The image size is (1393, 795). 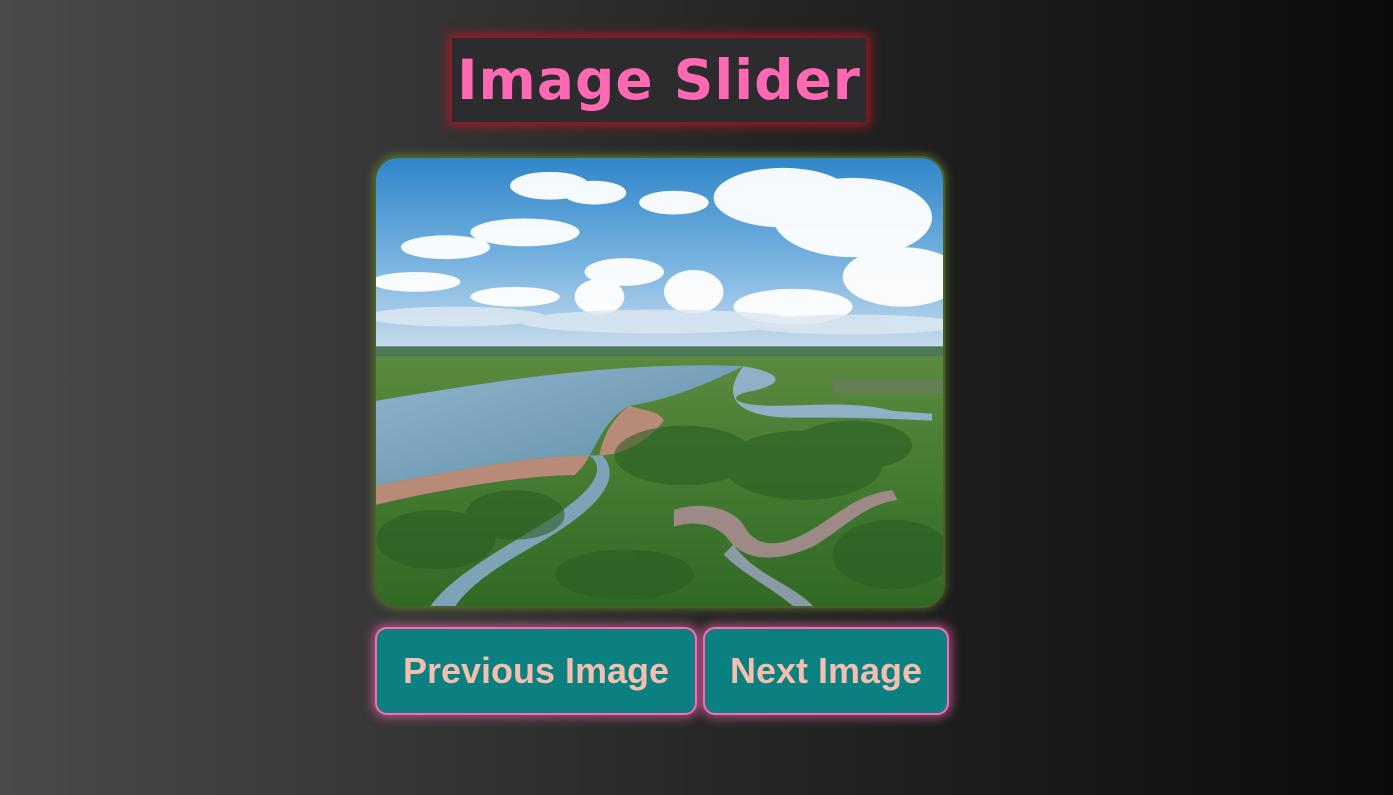 I want to click on page-title: Image Slider, so click(x=659, y=79).